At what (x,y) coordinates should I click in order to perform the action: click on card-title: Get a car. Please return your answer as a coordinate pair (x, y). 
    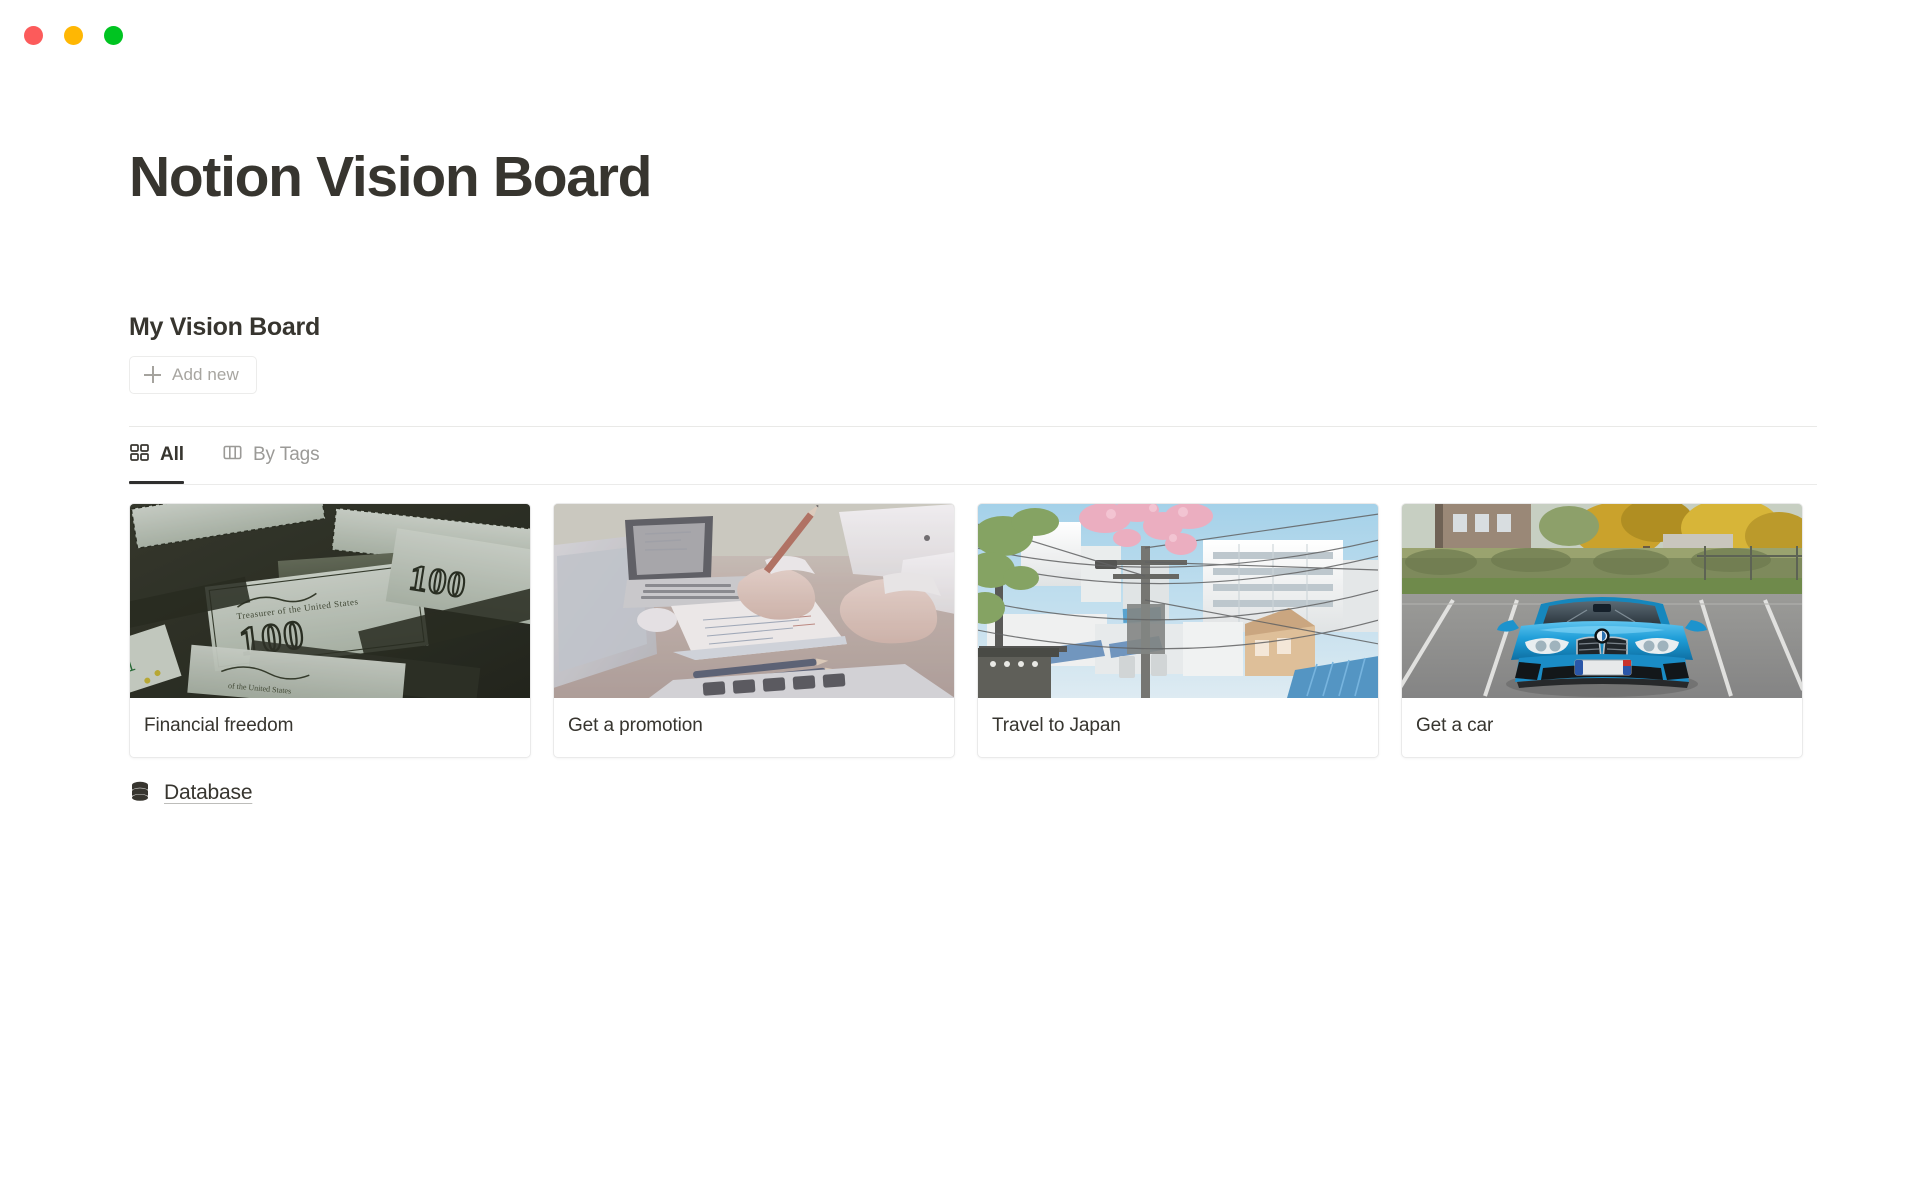
    Looking at the image, I should click on (1455, 725).